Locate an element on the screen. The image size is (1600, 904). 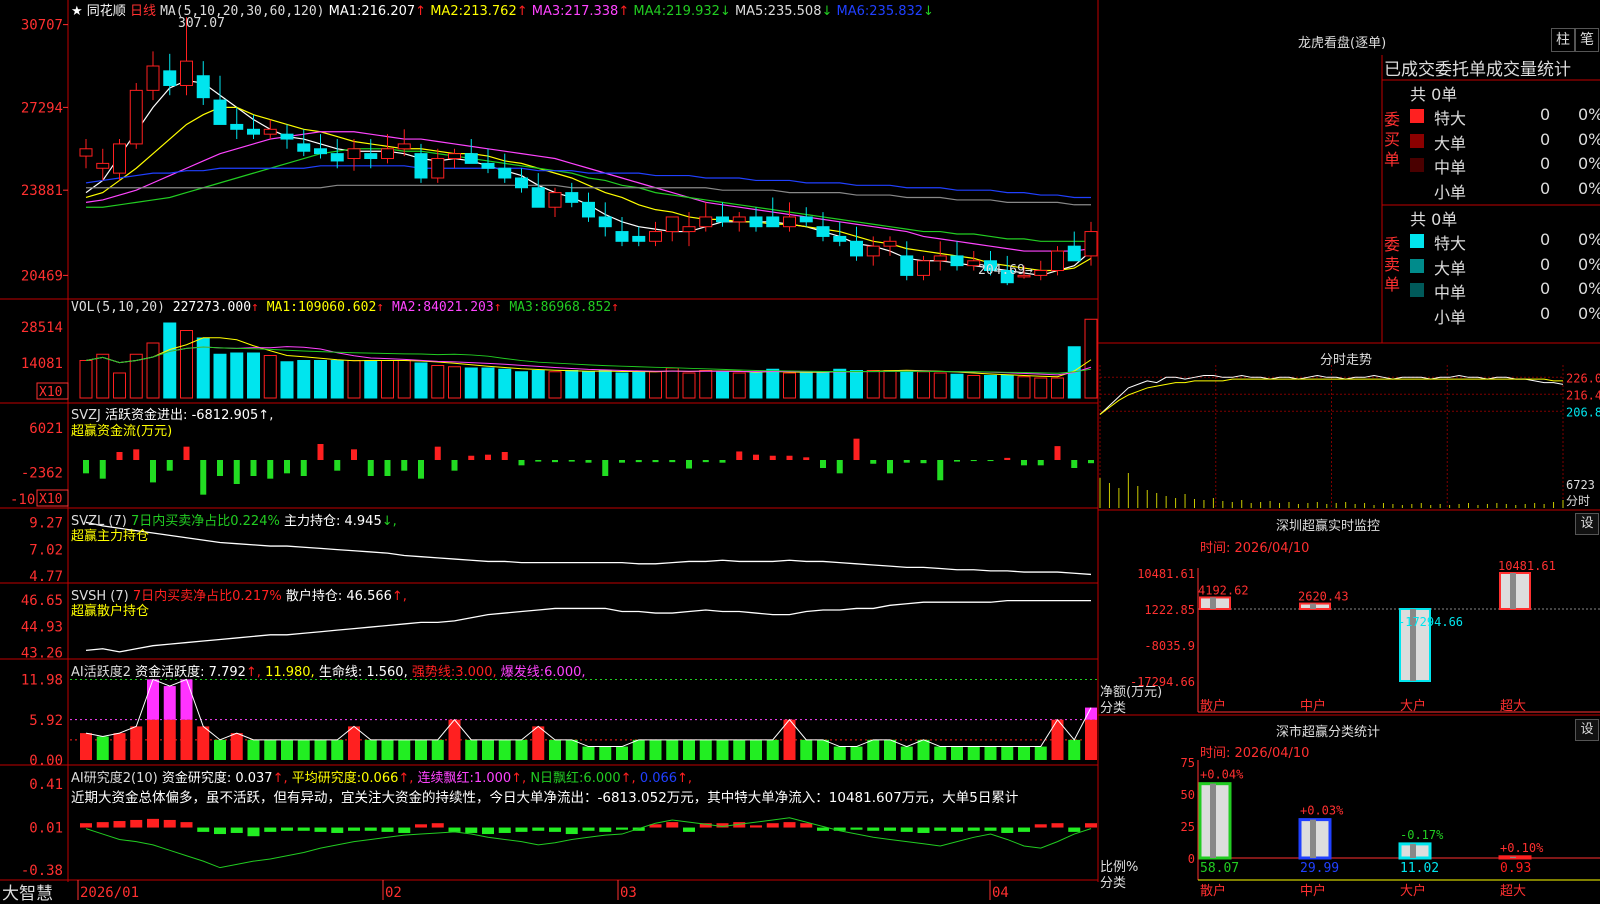
monitor-bar-label: 大户 is located at coordinates (1413, 706).